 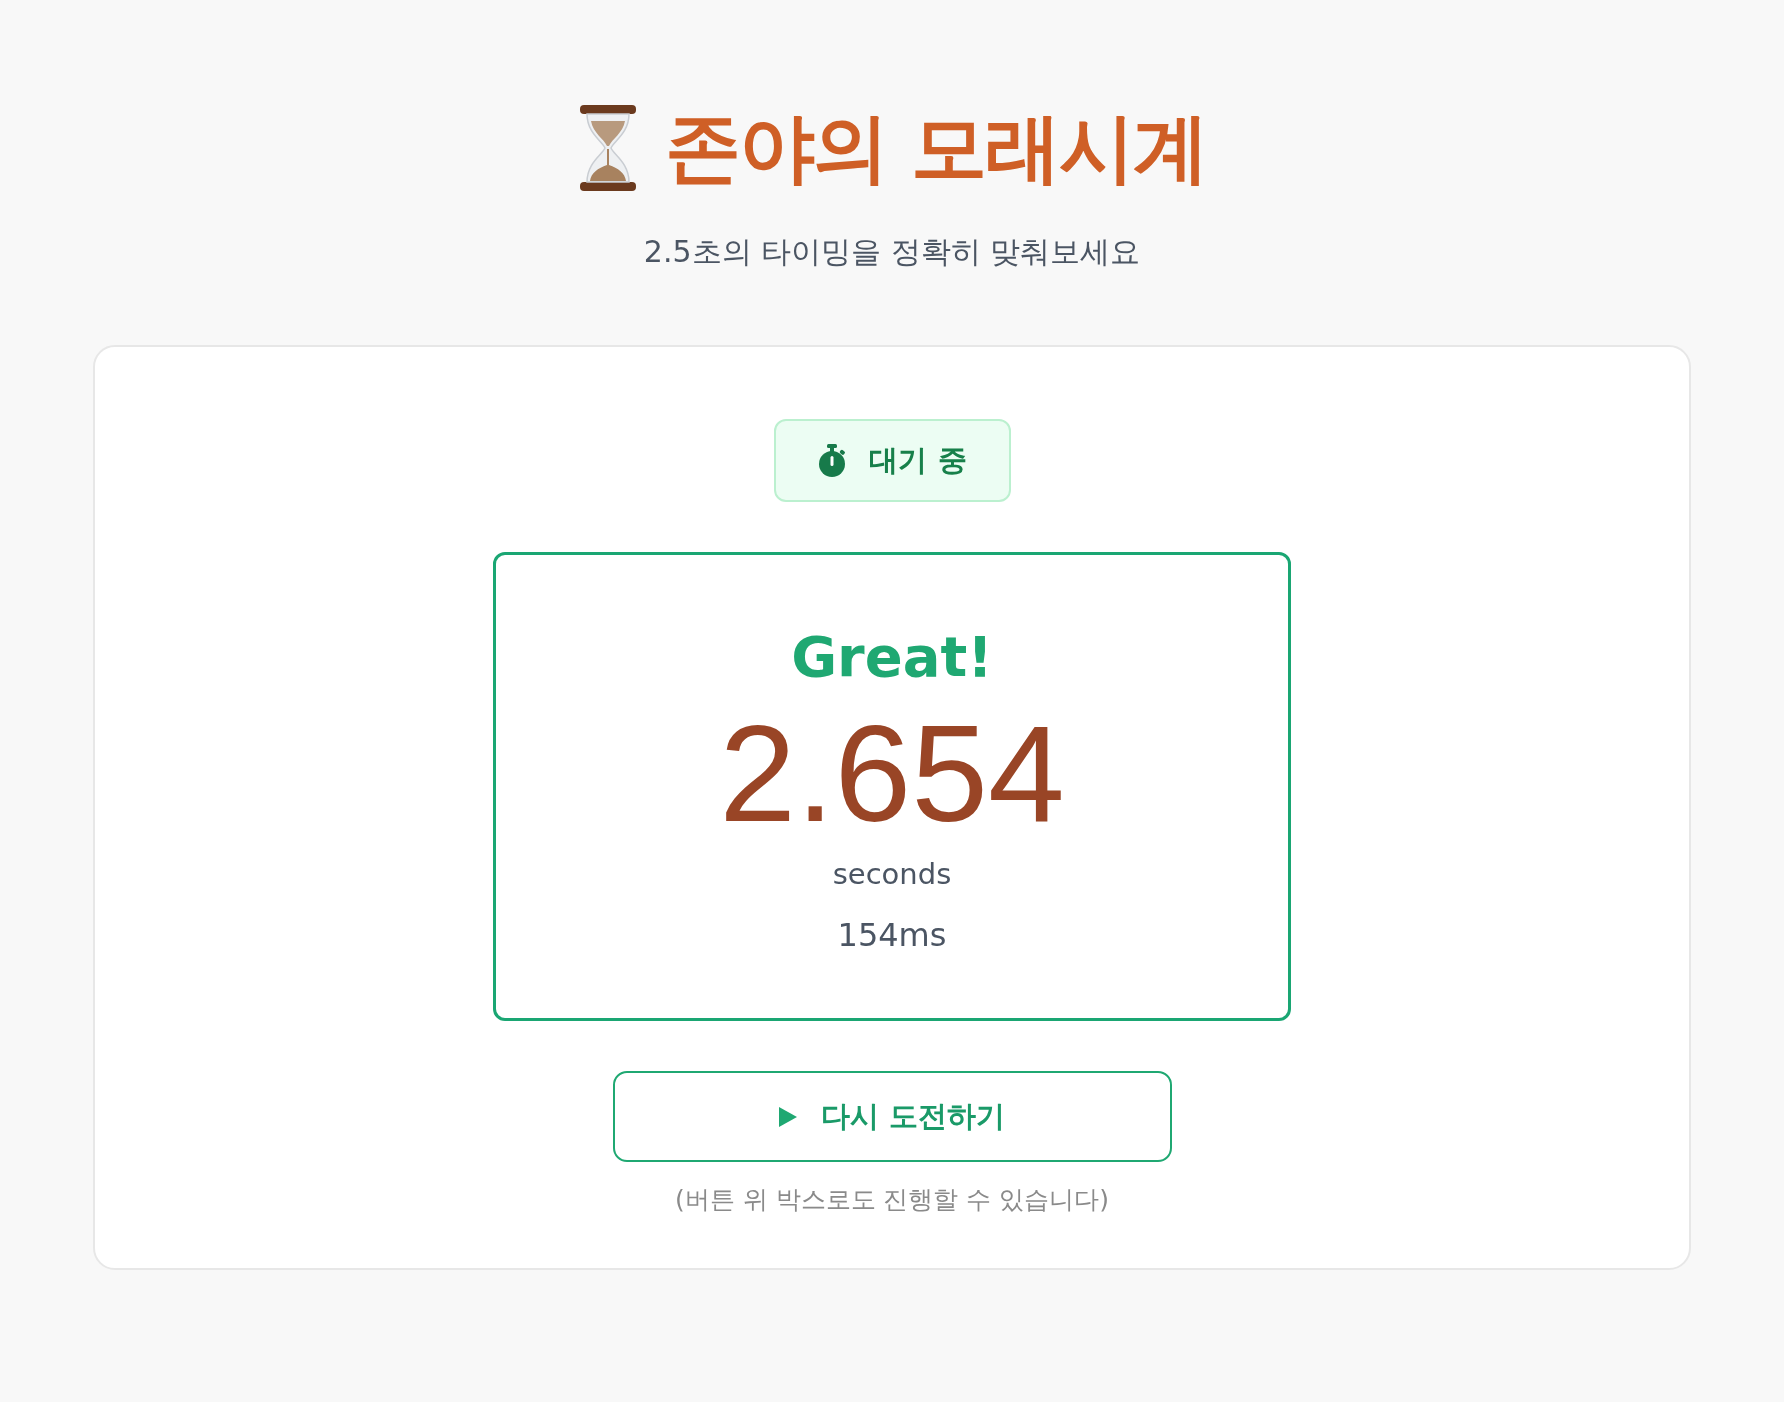 What do you see at coordinates (832, 460) in the screenshot?
I see `stopwatch-icon` at bounding box center [832, 460].